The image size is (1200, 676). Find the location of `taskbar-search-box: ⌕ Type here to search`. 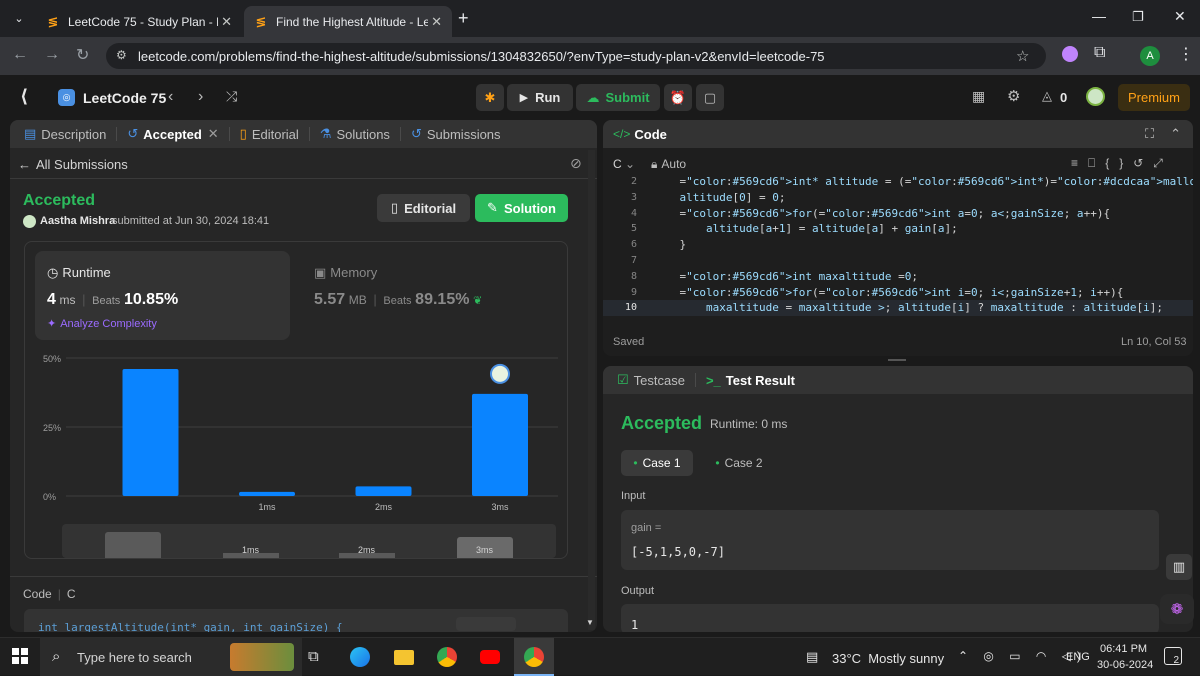

taskbar-search-box: ⌕ Type here to search is located at coordinates (171, 657).